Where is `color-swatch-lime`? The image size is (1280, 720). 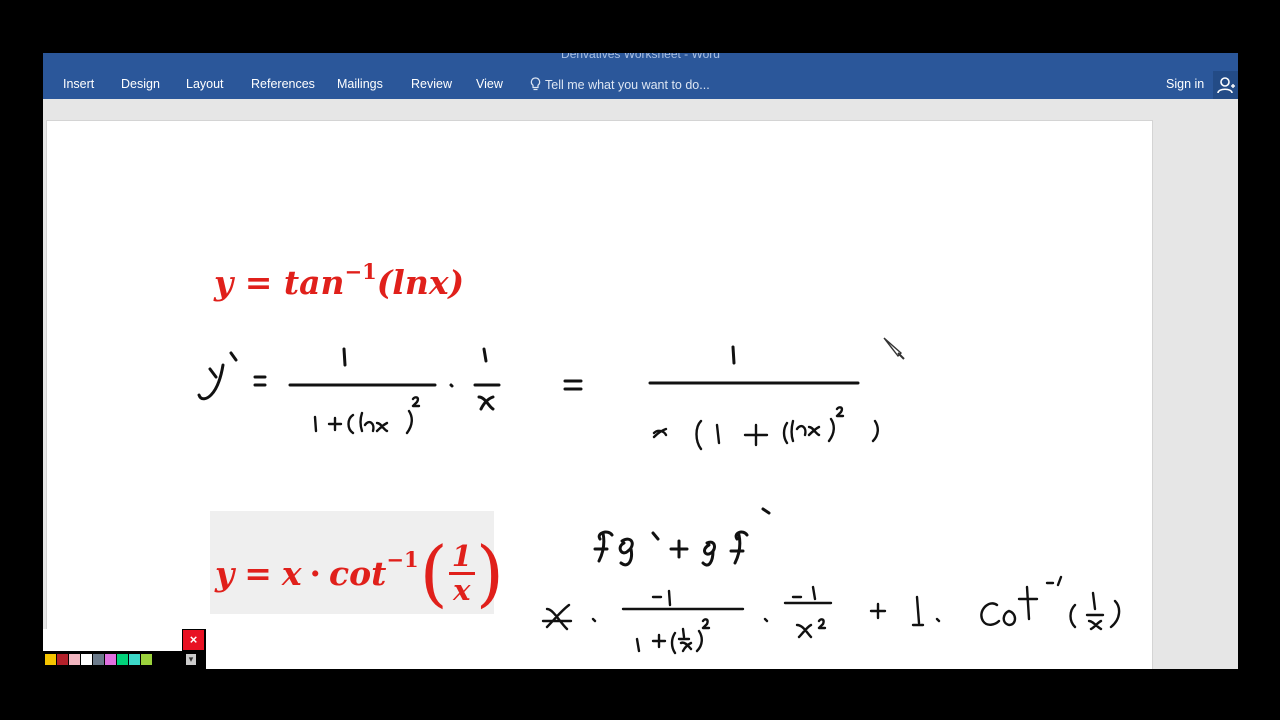
color-swatch-lime is located at coordinates (146, 659).